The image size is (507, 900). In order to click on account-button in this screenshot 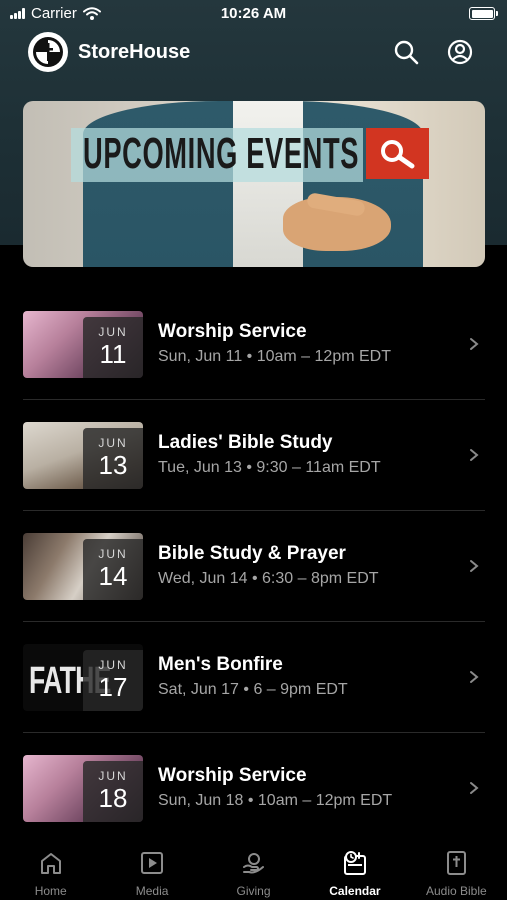, I will do `click(460, 52)`.